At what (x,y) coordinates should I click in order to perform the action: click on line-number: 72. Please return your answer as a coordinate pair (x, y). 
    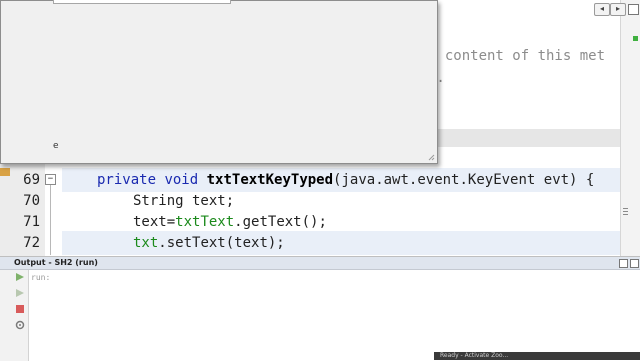
    Looking at the image, I should click on (31, 243).